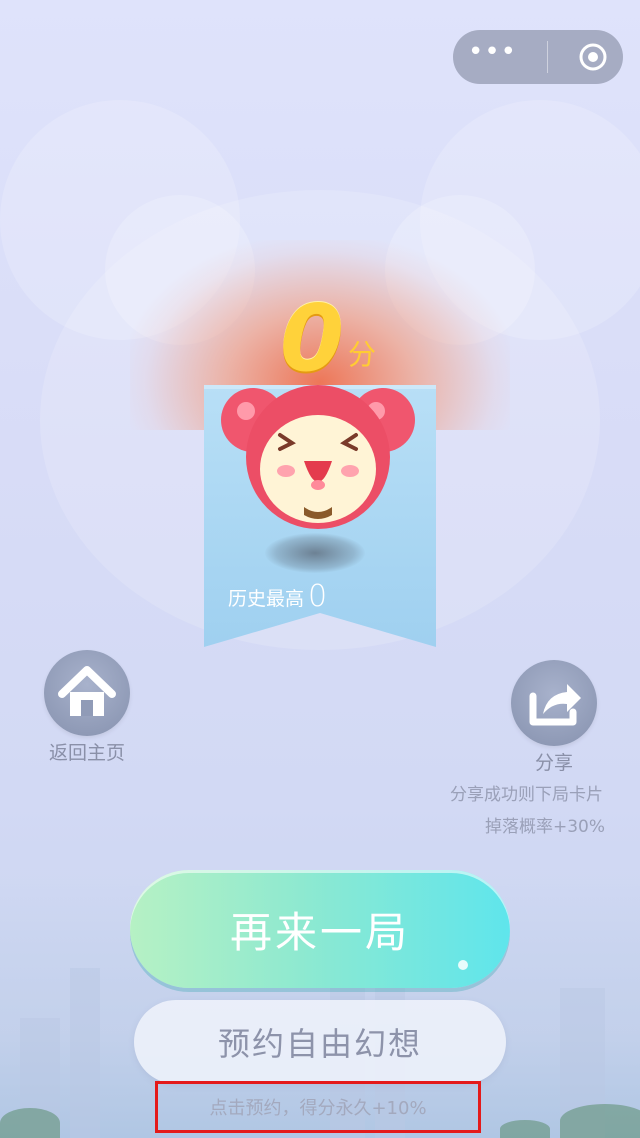  I want to click on share-label: 分享, so click(554, 761).